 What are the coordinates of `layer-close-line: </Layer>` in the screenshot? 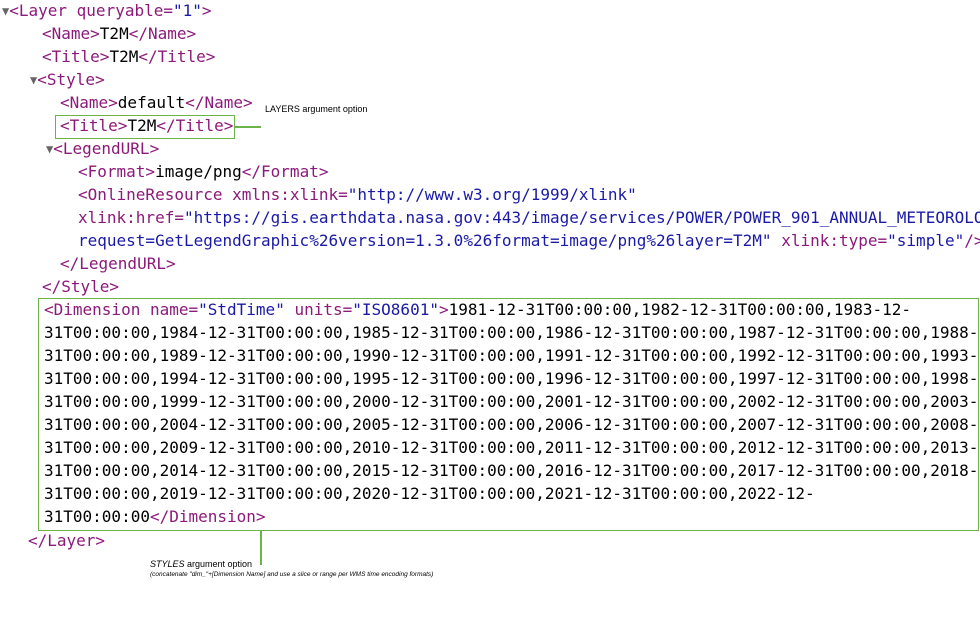 It's located at (67, 540).